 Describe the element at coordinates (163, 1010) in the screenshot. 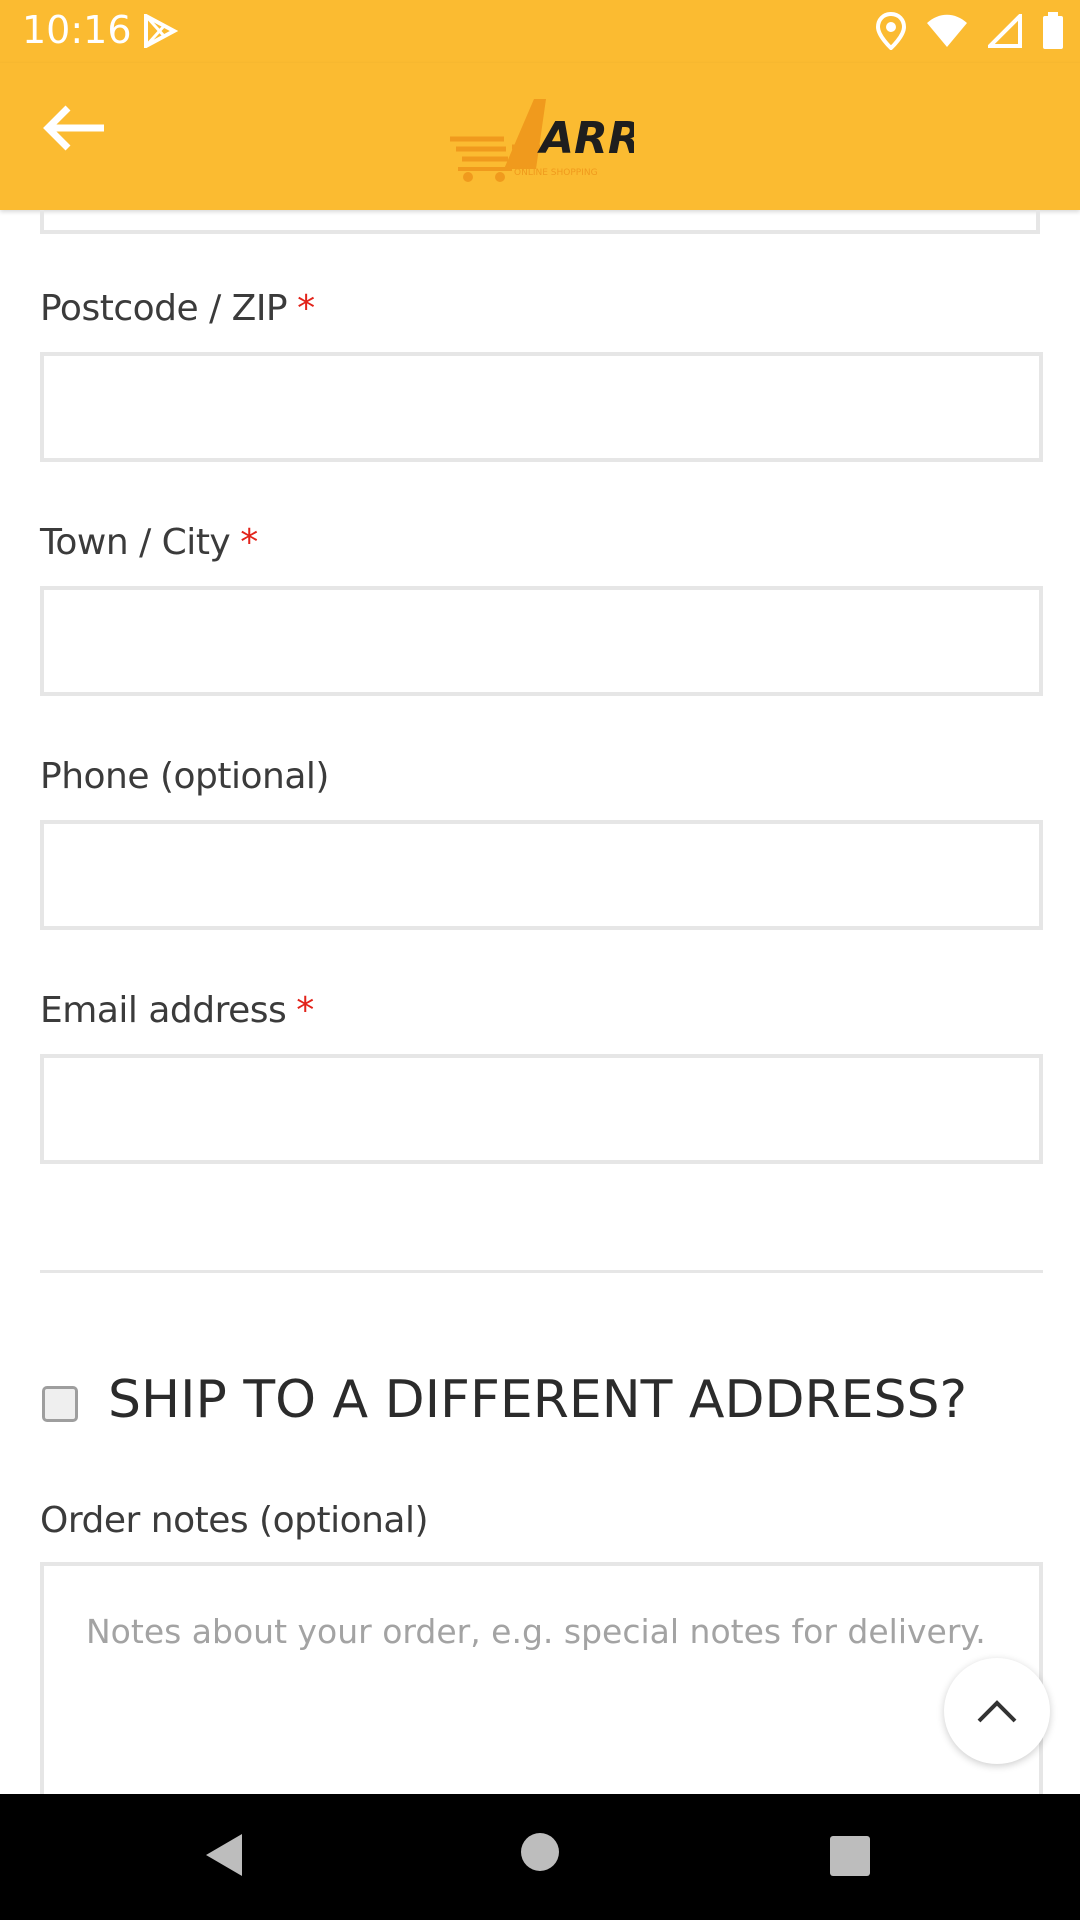

I see `email-label-text: Email address` at that location.